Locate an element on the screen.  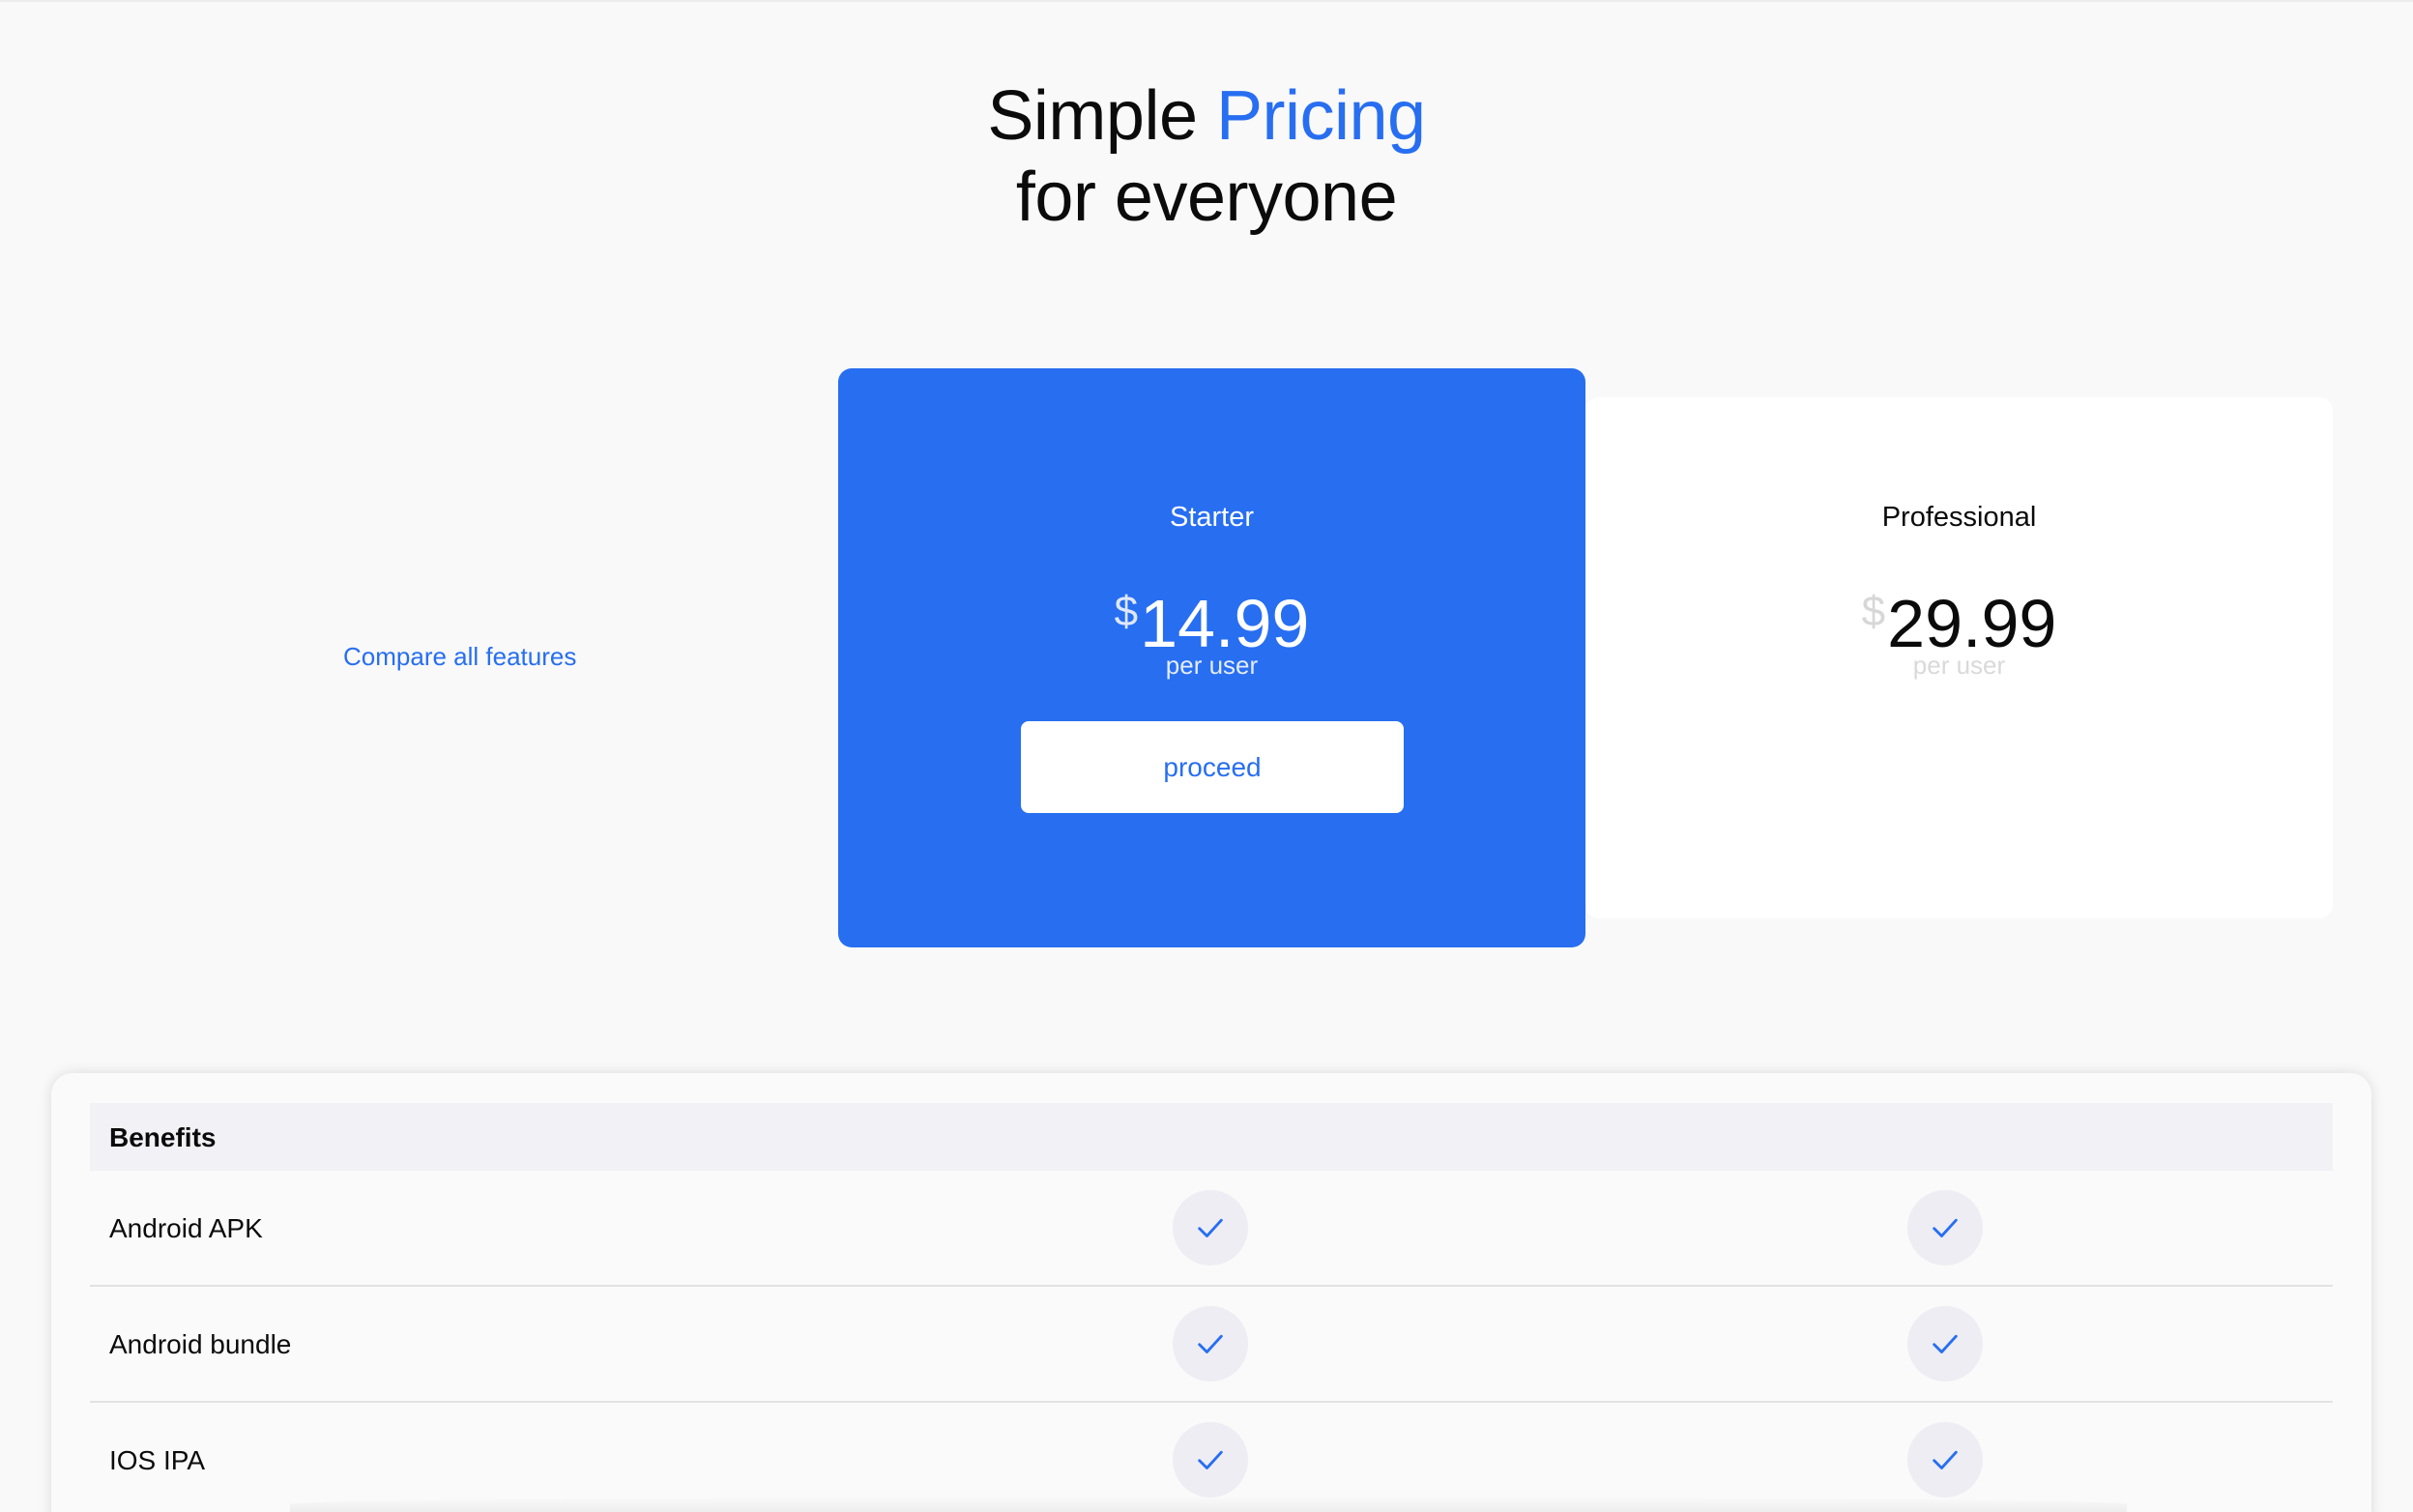
page-title: Simple Pricing for everyone is located at coordinates (1206, 156).